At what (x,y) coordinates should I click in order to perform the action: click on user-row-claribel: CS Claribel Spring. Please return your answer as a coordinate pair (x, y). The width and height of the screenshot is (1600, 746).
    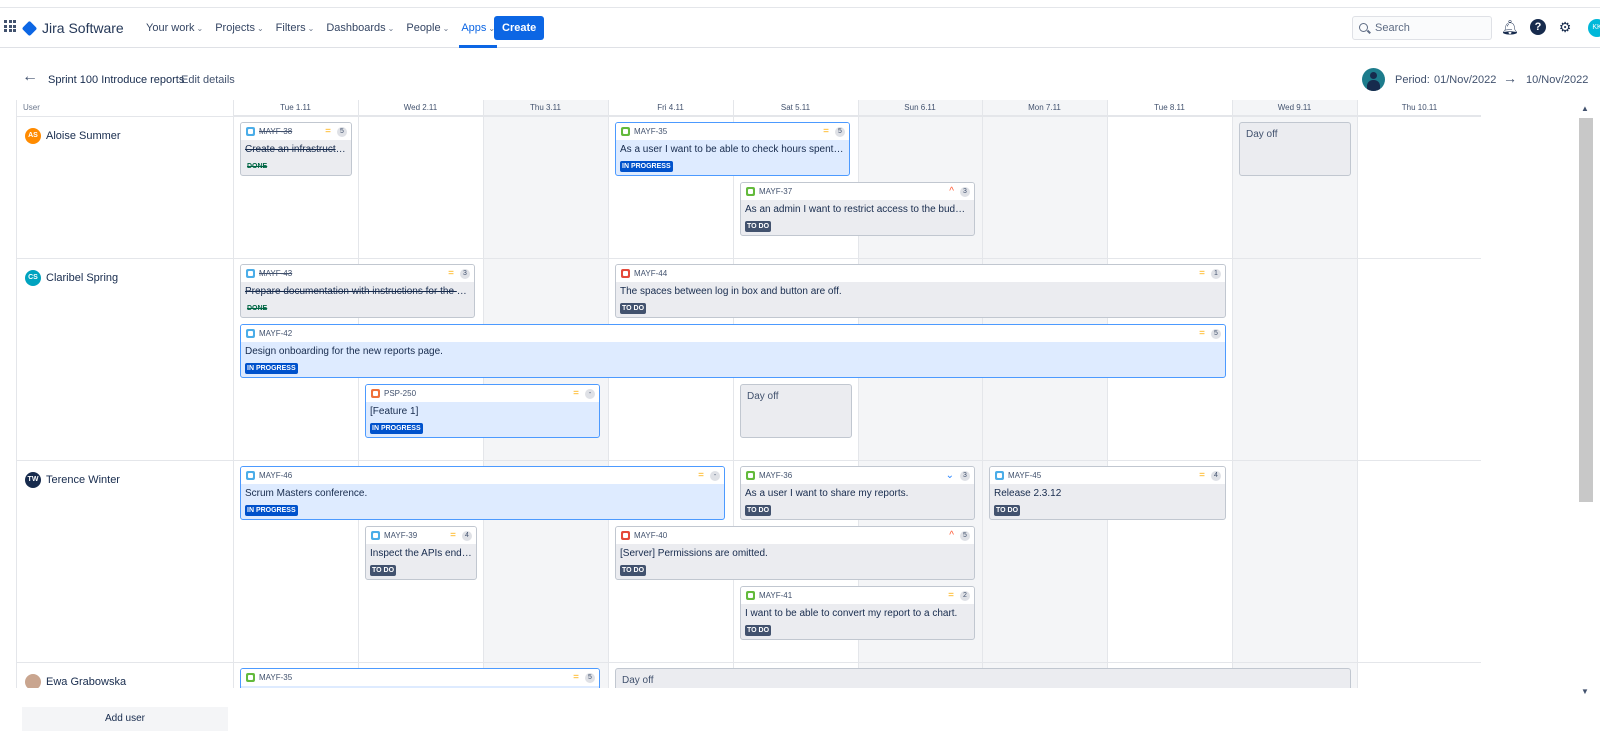
    Looking at the image, I should click on (71, 278).